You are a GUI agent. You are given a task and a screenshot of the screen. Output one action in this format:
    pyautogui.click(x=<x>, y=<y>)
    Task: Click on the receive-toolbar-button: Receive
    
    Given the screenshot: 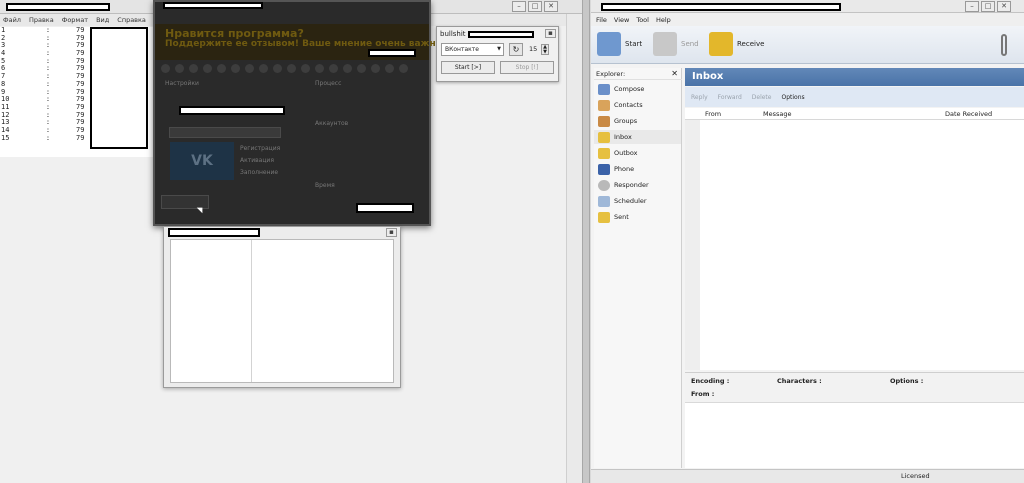 What is the action you would take?
    pyautogui.click(x=736, y=44)
    